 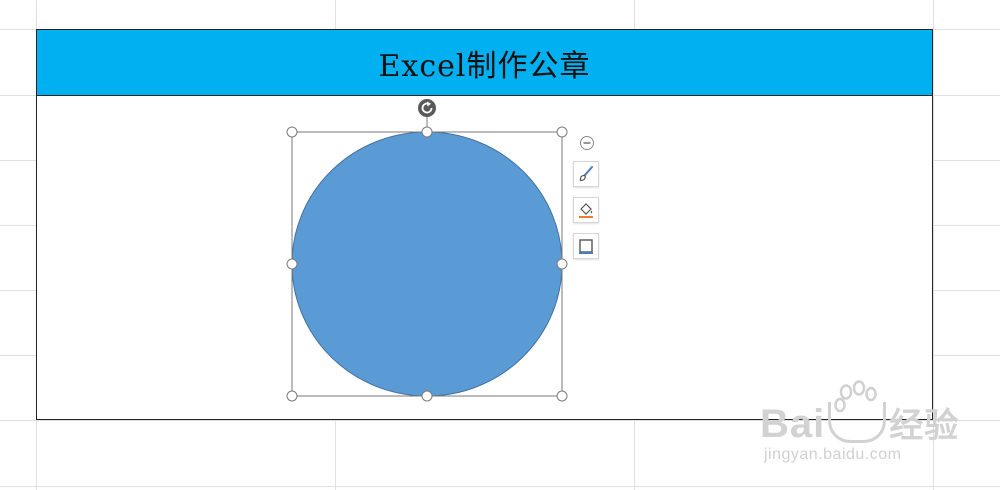 What do you see at coordinates (292, 396) in the screenshot?
I see `resize-handle-bottom-left` at bounding box center [292, 396].